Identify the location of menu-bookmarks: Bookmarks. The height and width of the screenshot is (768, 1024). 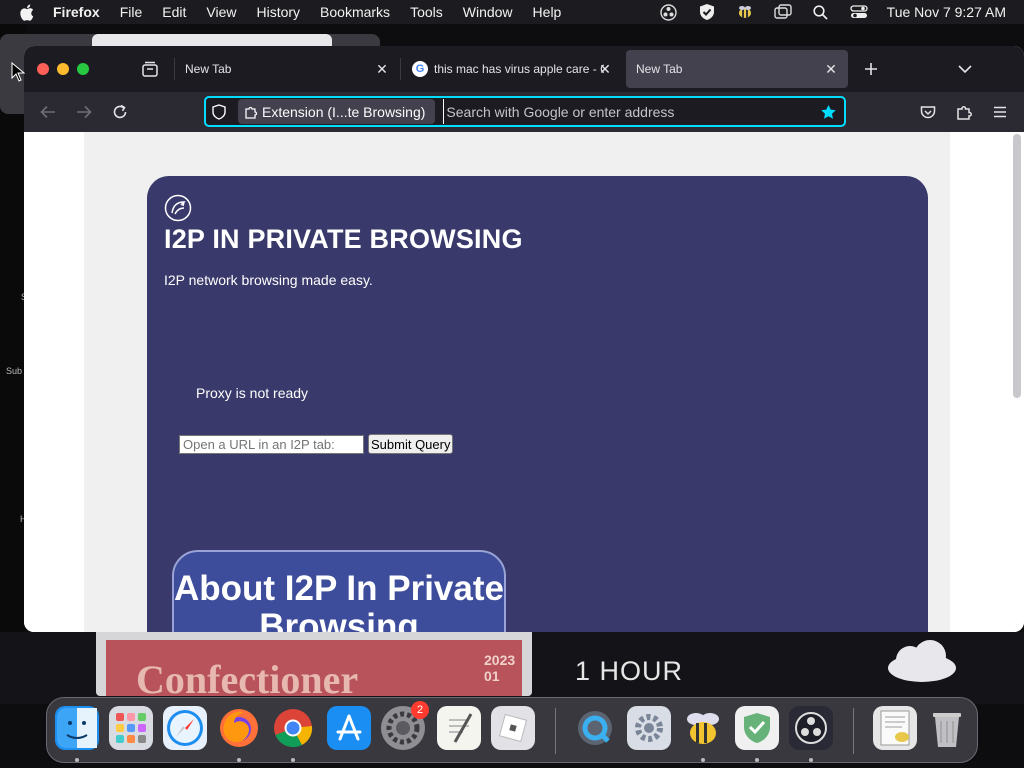
(355, 12).